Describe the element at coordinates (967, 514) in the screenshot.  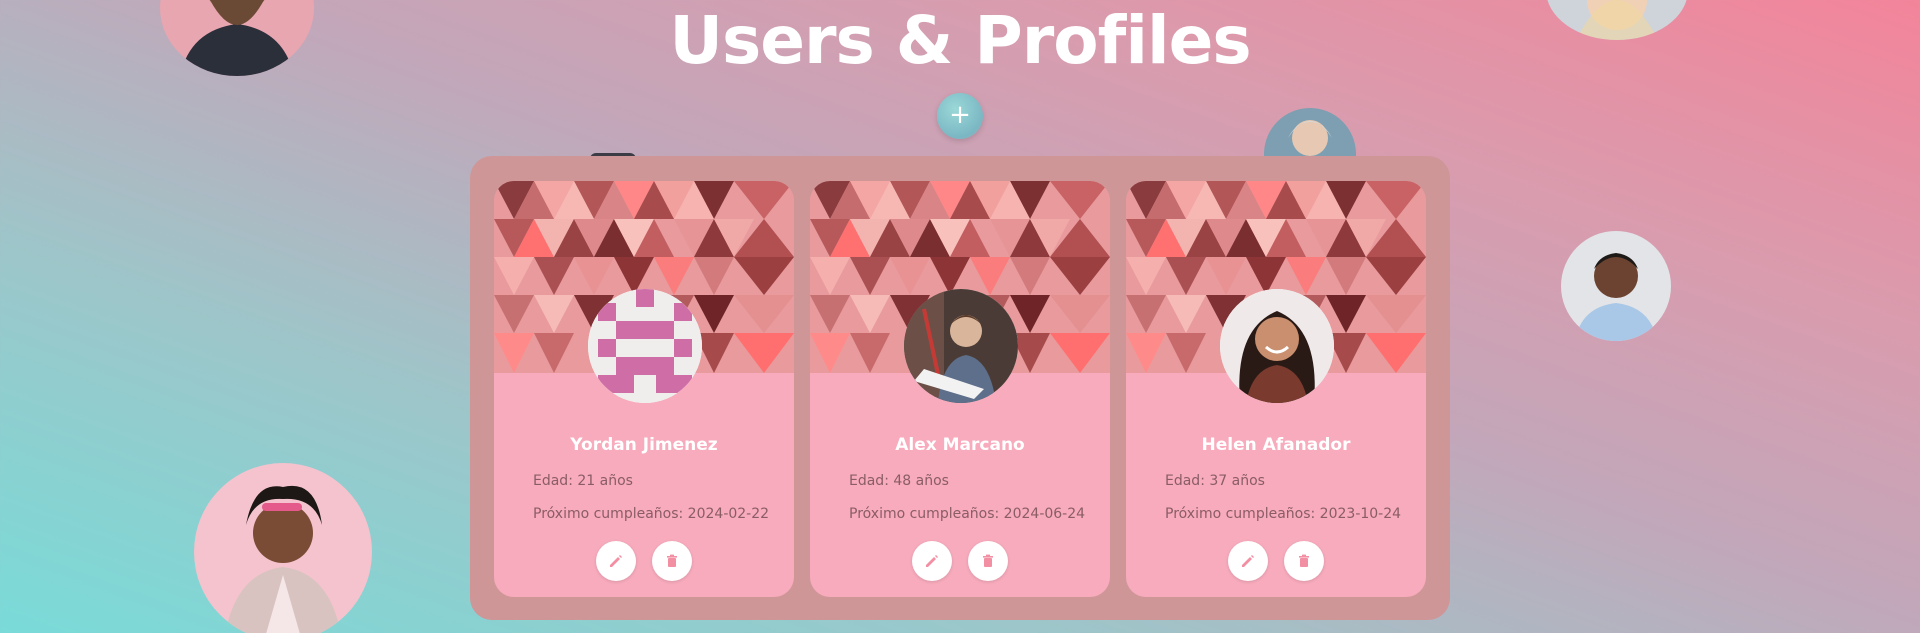
I see `profile-birthday: Próximo cumpleaños: 2024-06-24` at that location.